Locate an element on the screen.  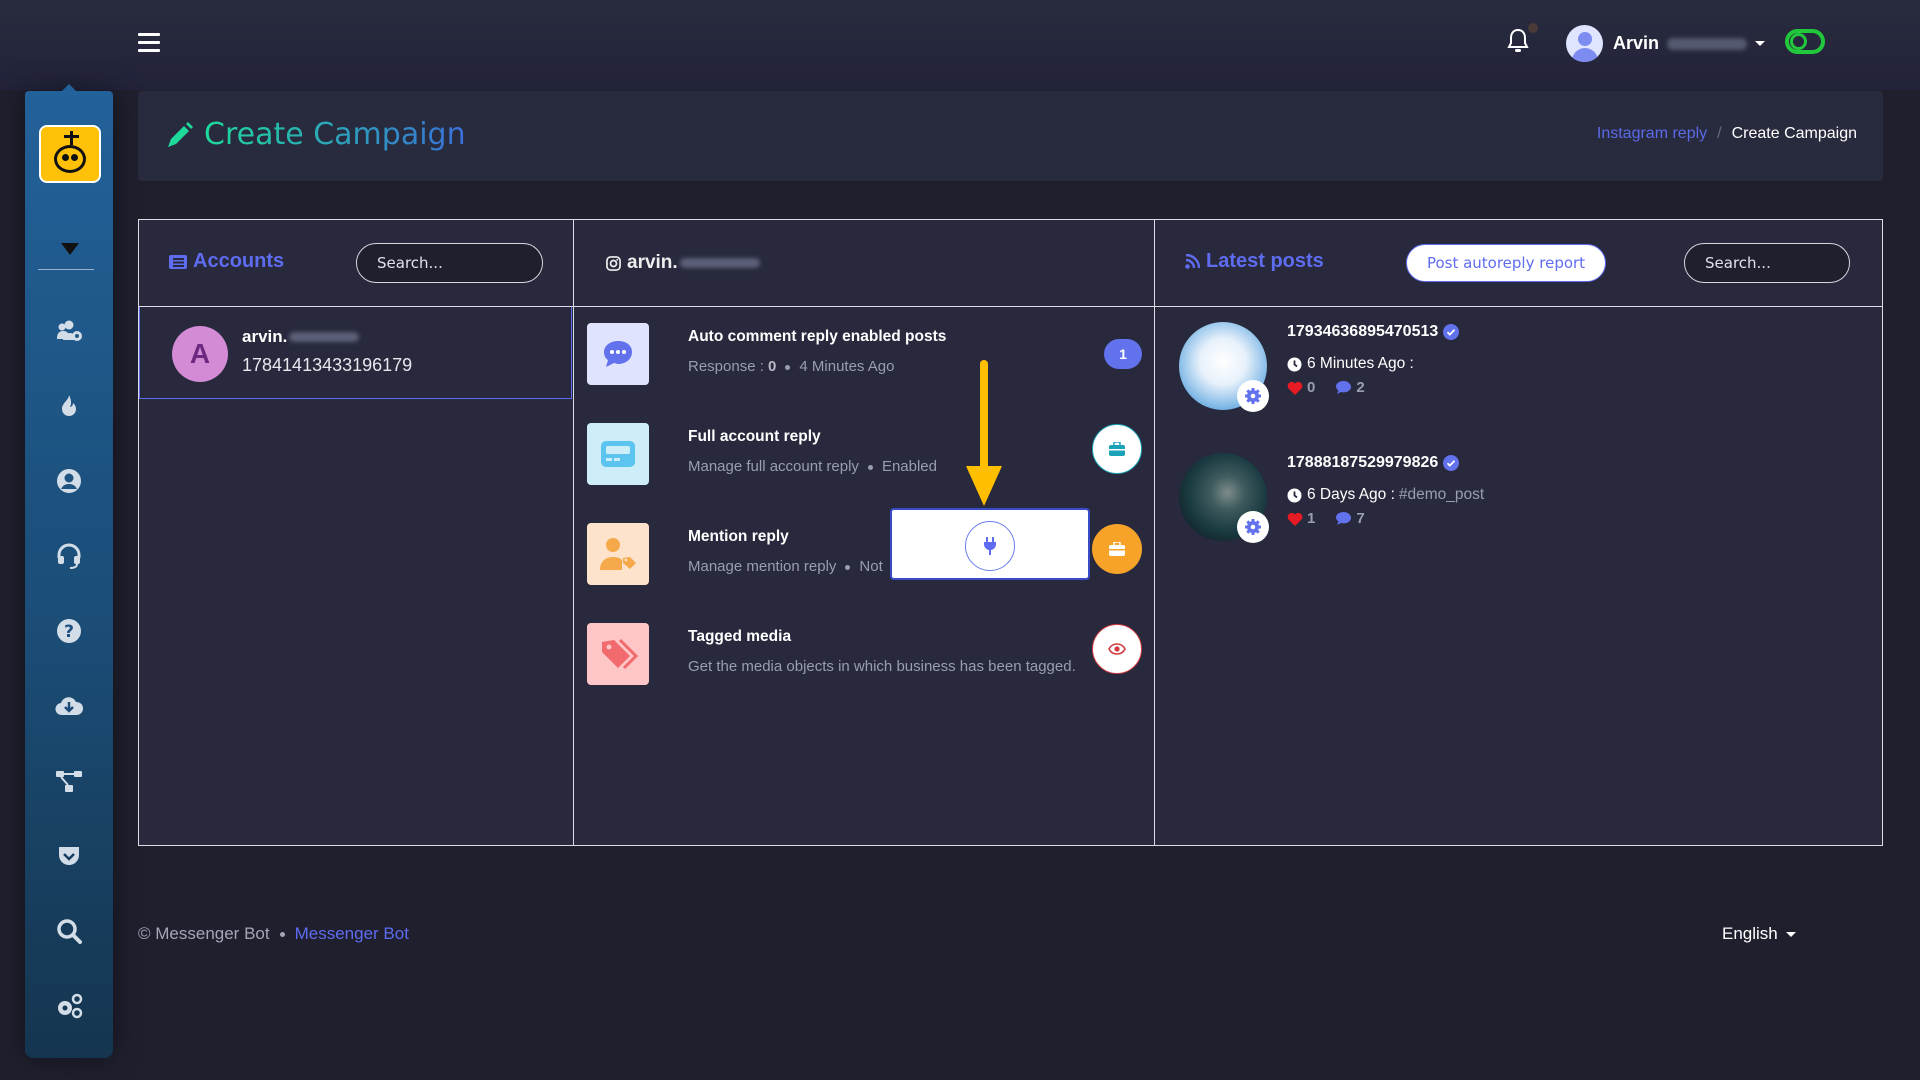
comment-count: 7 is located at coordinates (1360, 518).